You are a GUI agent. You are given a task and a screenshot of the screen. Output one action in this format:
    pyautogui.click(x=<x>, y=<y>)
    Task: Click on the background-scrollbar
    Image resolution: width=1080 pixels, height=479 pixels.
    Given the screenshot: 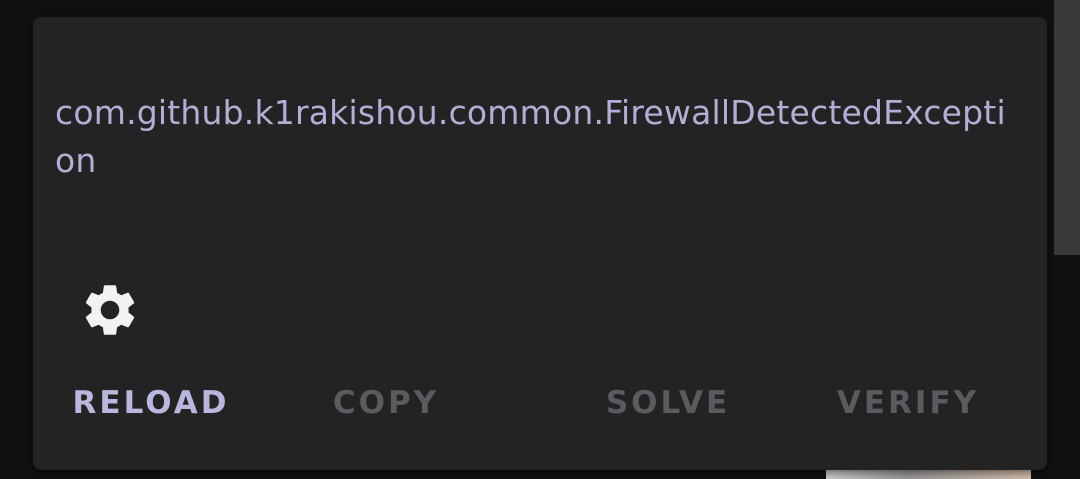 What is the action you would take?
    pyautogui.click(x=1067, y=127)
    